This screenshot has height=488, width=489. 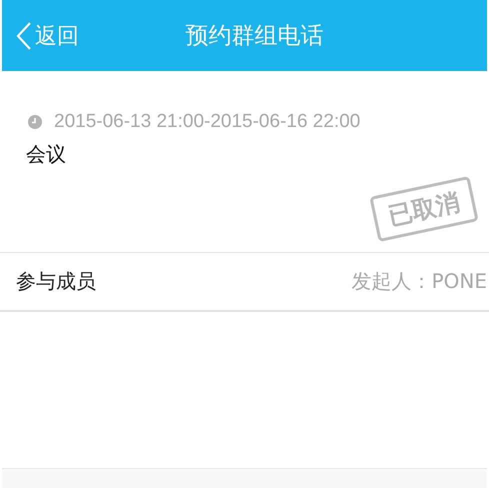 What do you see at coordinates (24, 35) in the screenshot?
I see `chevron-icon` at bounding box center [24, 35].